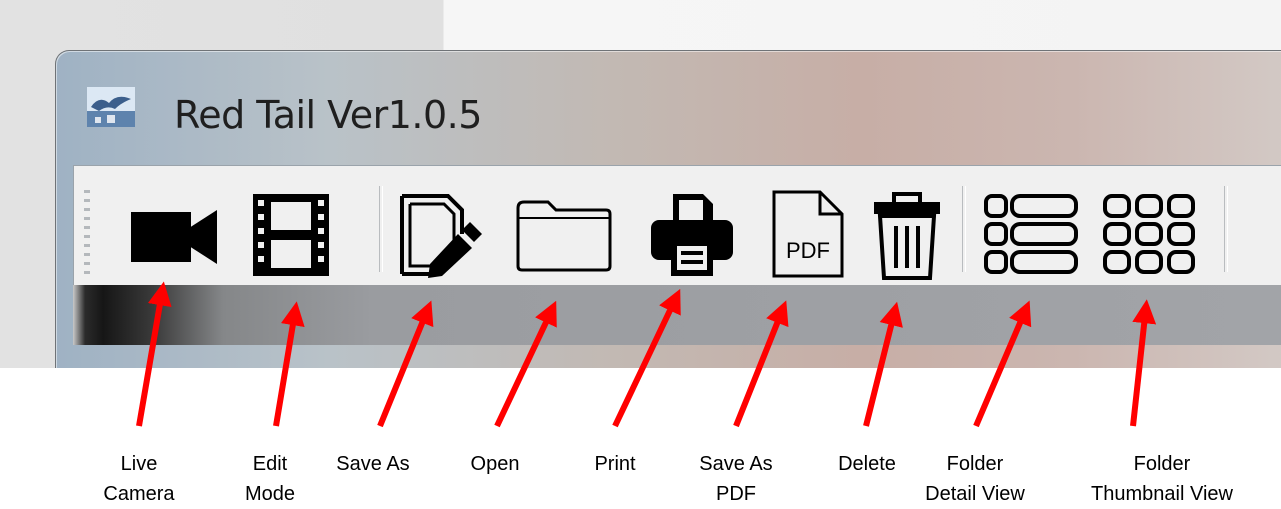  Describe the element at coordinates (975, 479) in the screenshot. I see `label-folder-detail-view: Folder Detail View` at that location.